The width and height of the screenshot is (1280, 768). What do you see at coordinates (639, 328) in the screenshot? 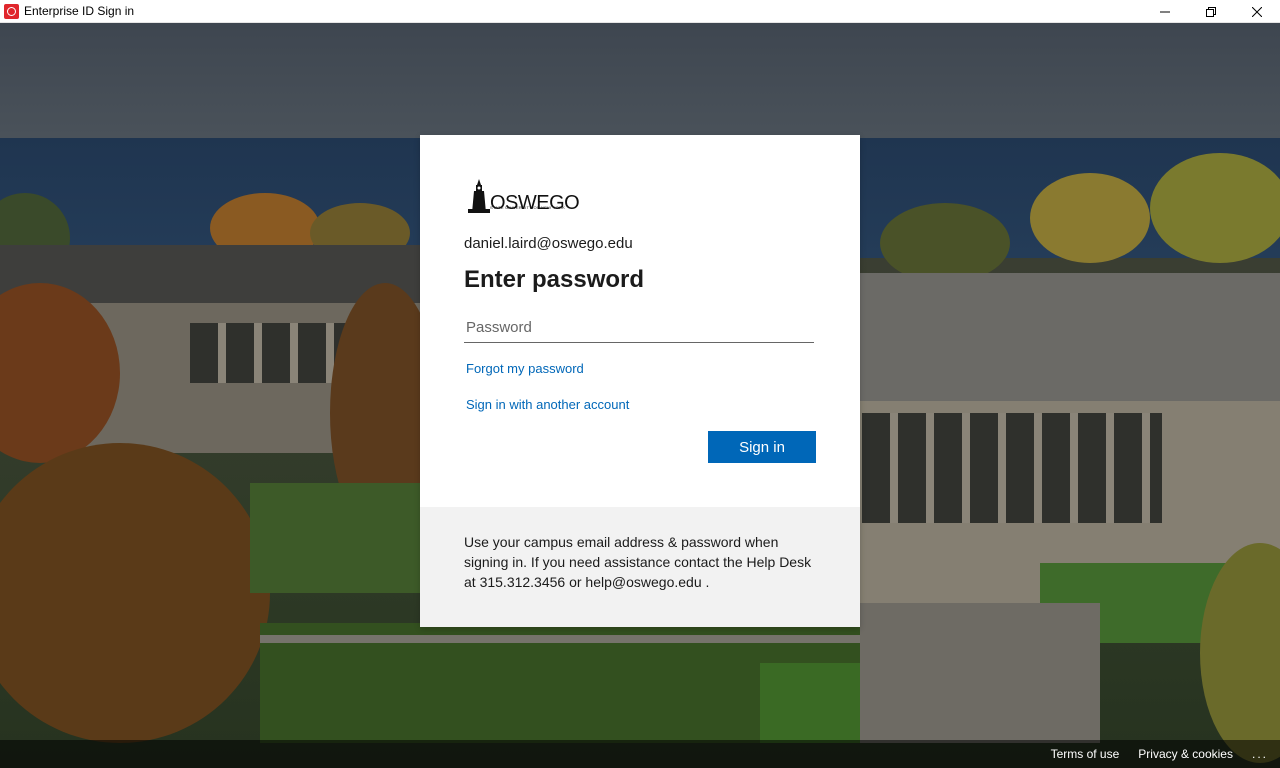
I see `password-input` at bounding box center [639, 328].